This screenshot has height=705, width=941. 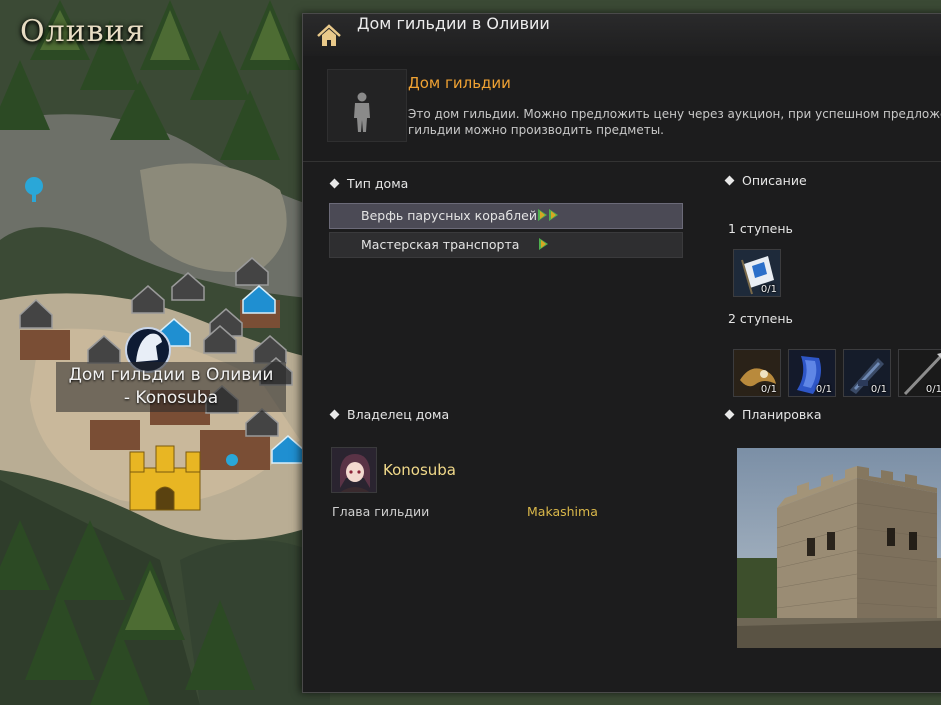 I want to click on description-title: Описание, so click(x=774, y=180).